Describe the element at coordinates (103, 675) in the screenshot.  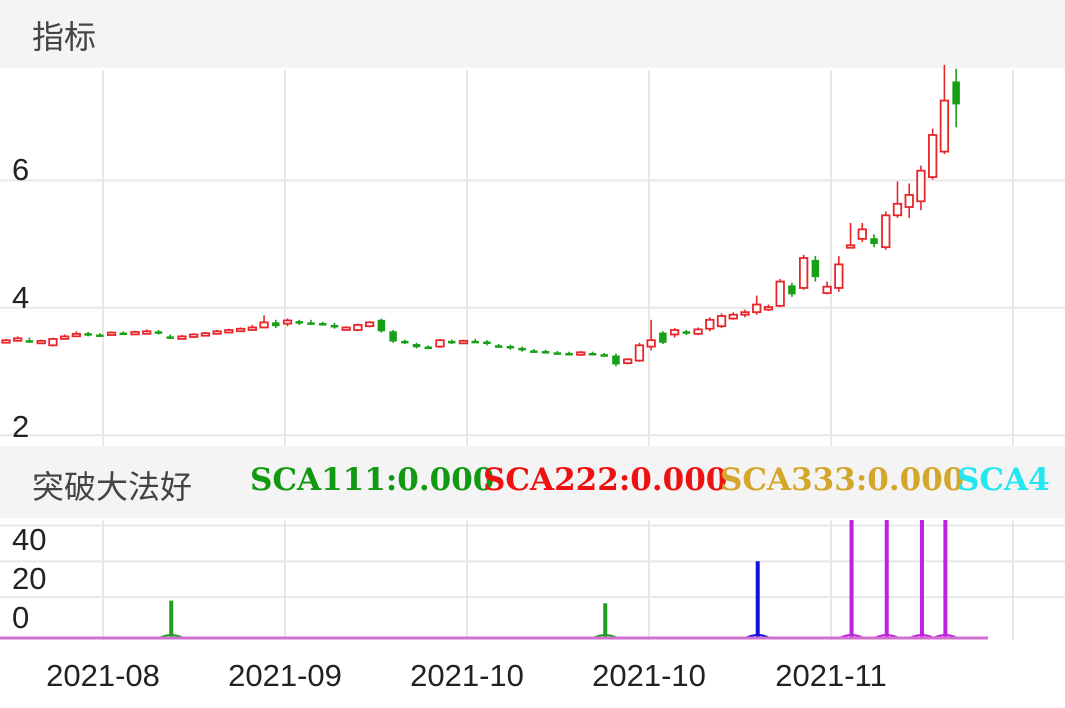
I see `x-tick-label: 2021-08` at that location.